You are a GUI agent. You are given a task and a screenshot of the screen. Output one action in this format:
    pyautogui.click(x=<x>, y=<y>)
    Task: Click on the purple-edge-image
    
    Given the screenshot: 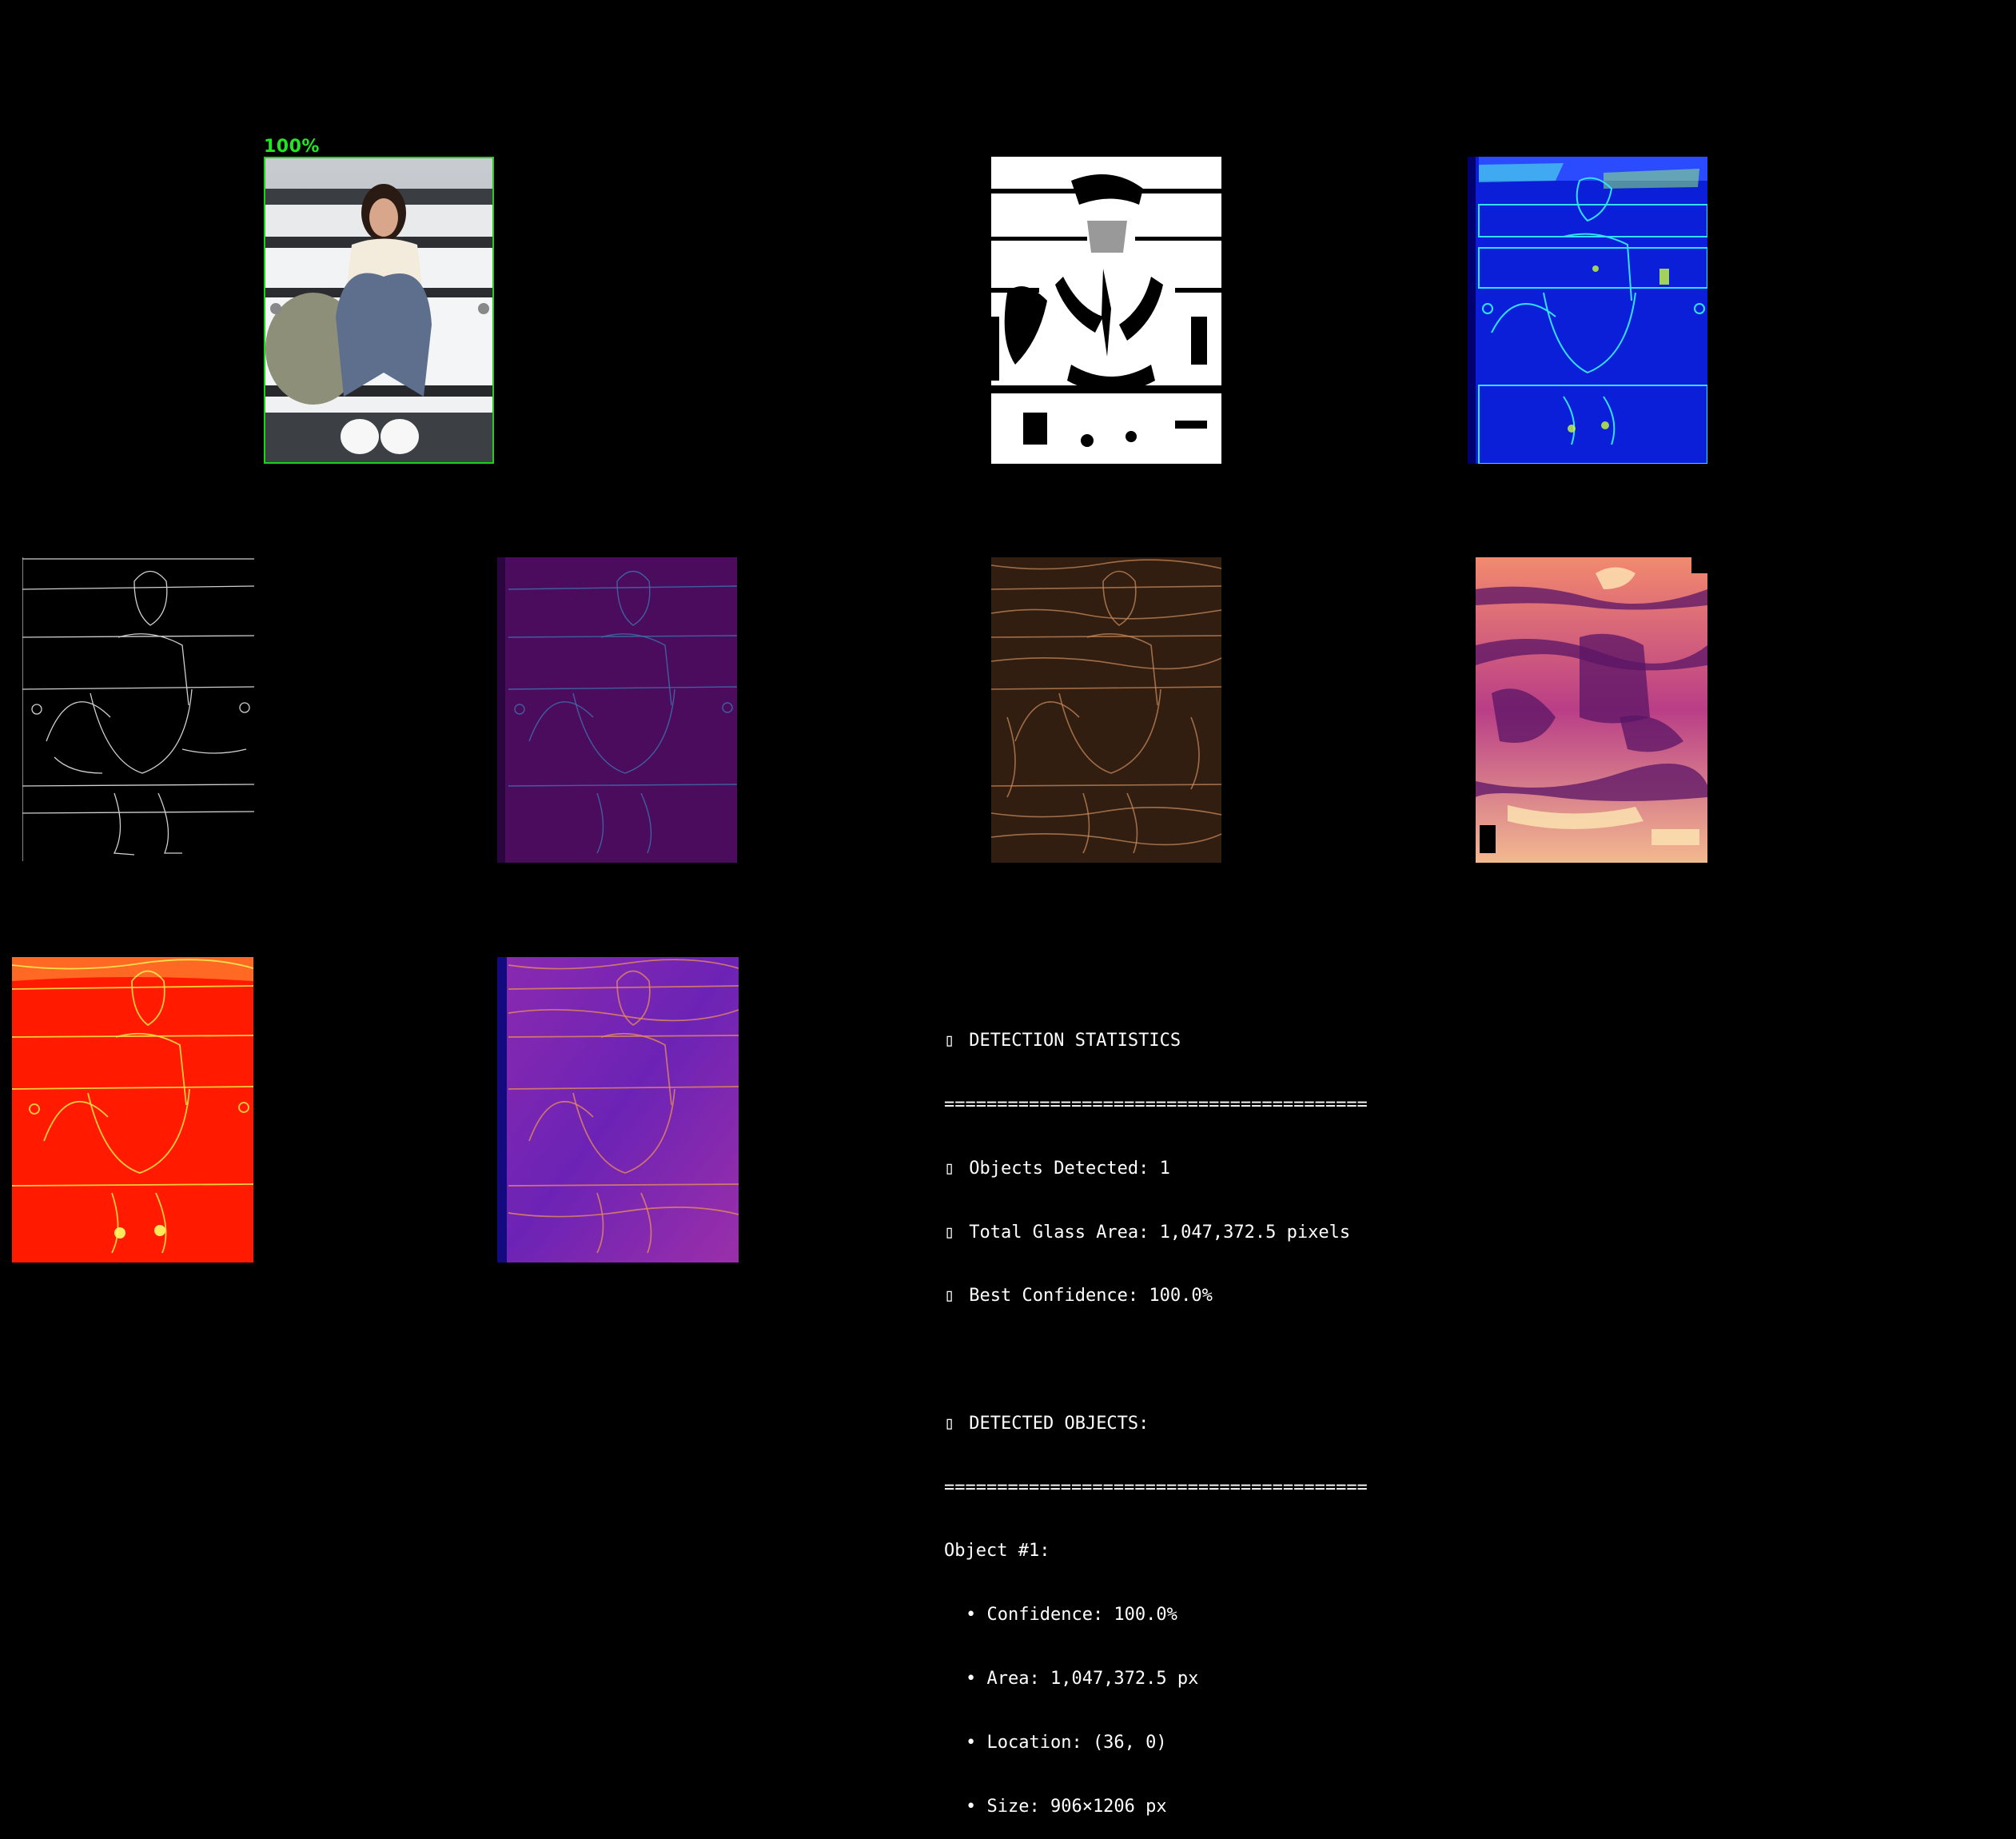 What is the action you would take?
    pyautogui.click(x=617, y=710)
    